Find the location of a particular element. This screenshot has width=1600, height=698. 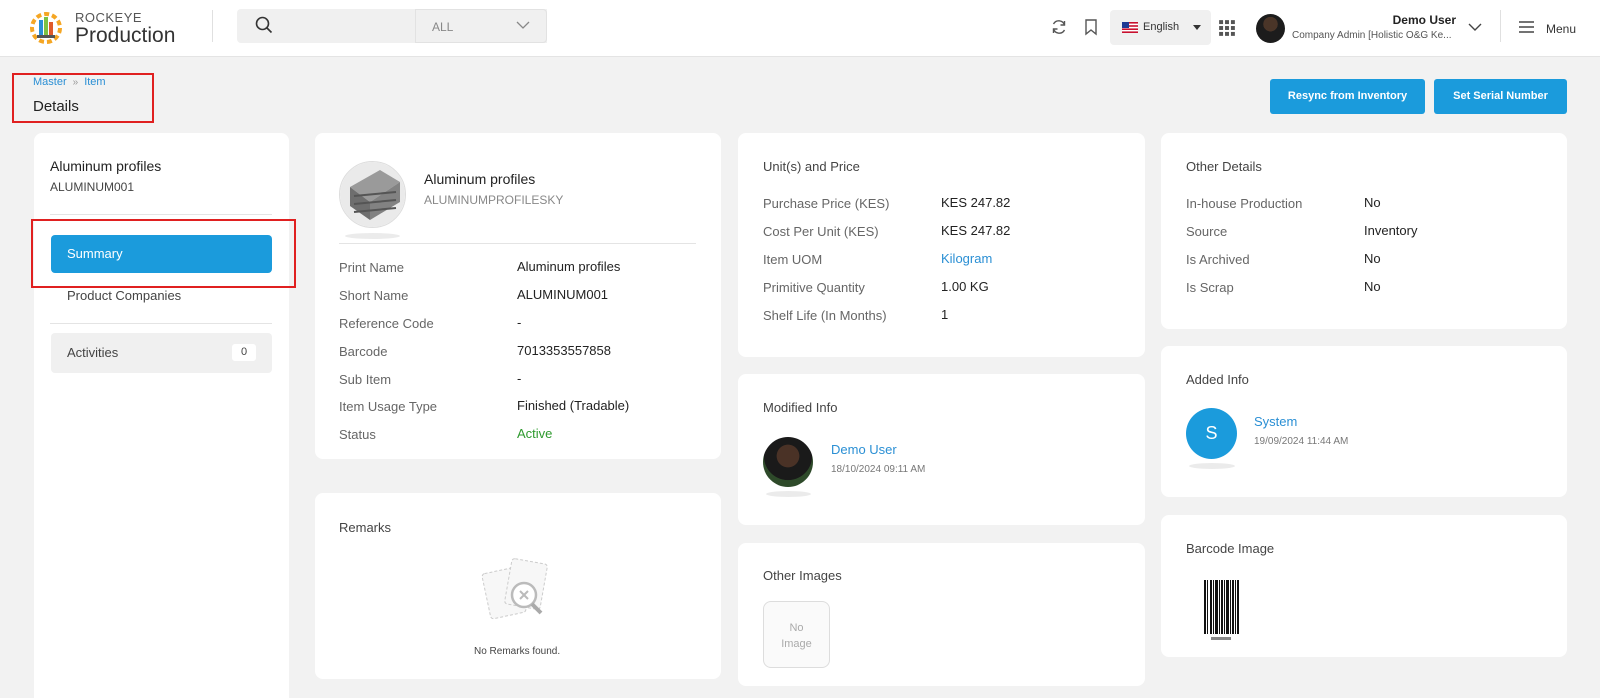

image-shadow is located at coordinates (372, 236).